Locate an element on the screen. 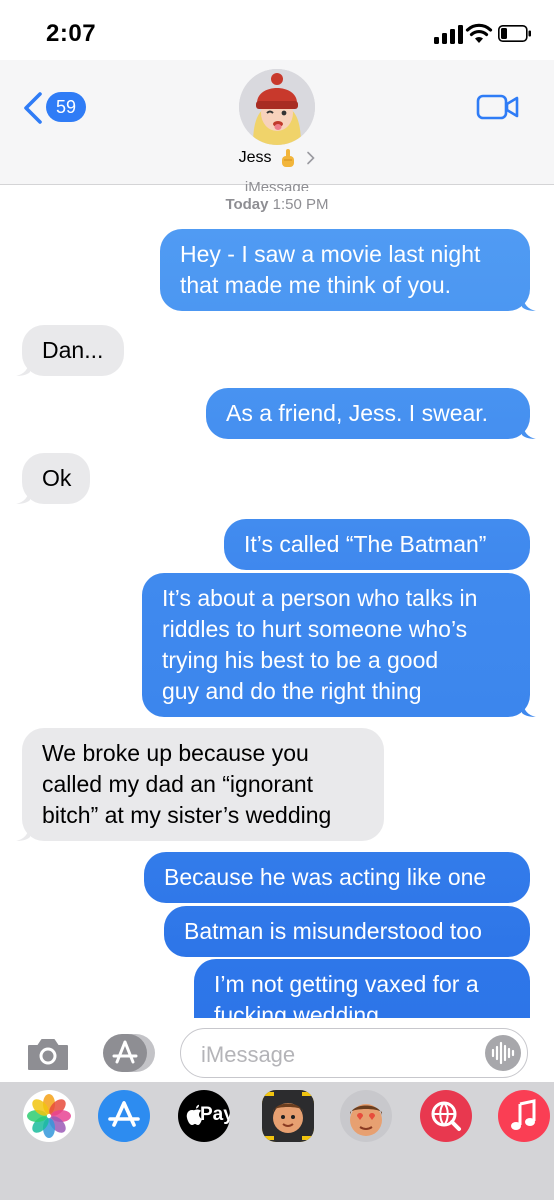 This screenshot has height=1200, width=554. app-drawer: Pay is located at coordinates (277, 1141).